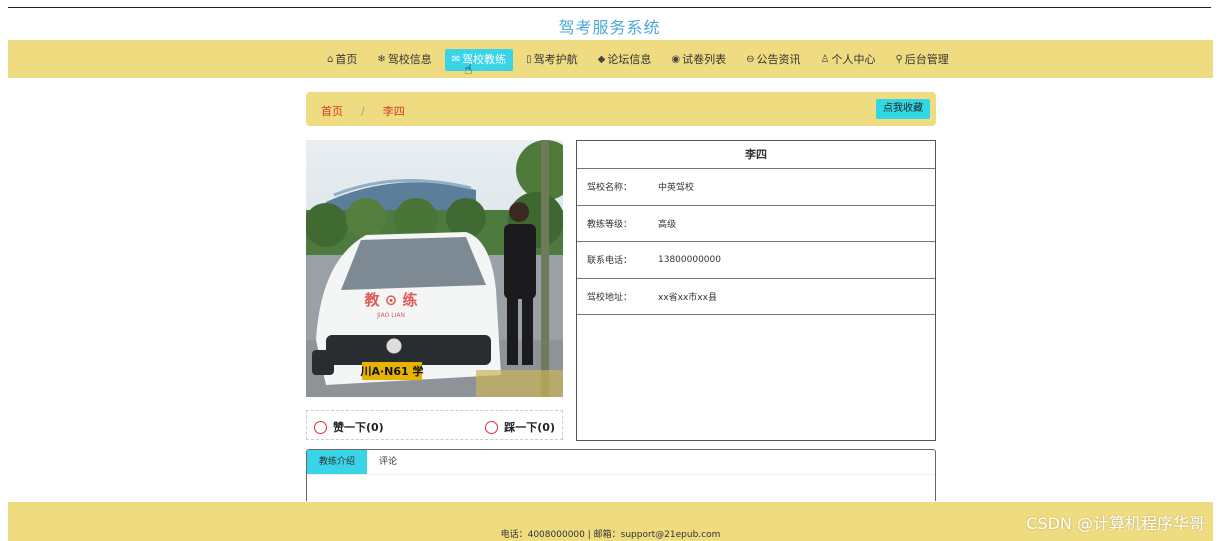  Describe the element at coordinates (609, 27) in the screenshot. I see `site-title: 驾考服务系统` at that location.